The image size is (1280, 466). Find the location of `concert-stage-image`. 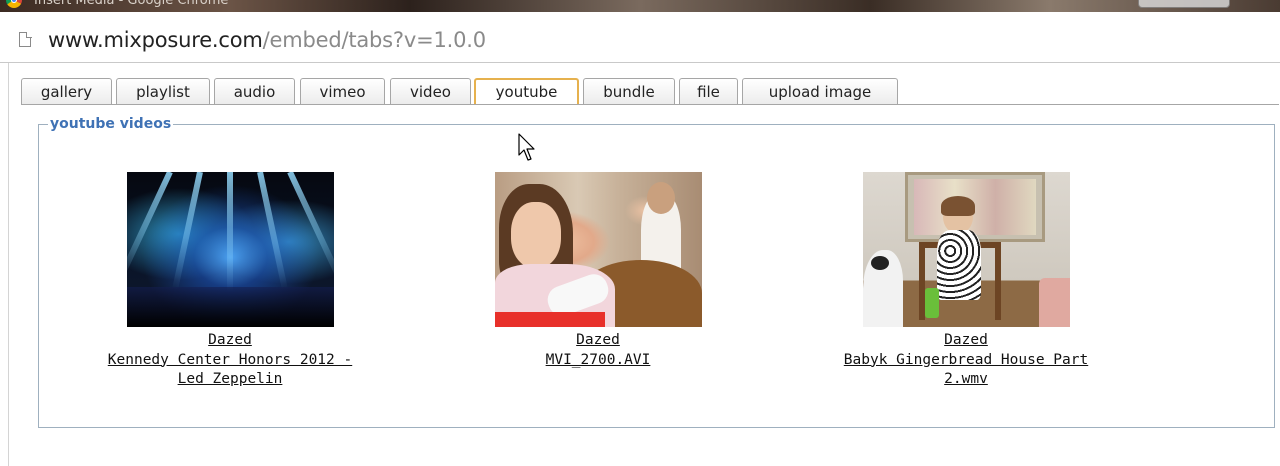

concert-stage-image is located at coordinates (230, 249).